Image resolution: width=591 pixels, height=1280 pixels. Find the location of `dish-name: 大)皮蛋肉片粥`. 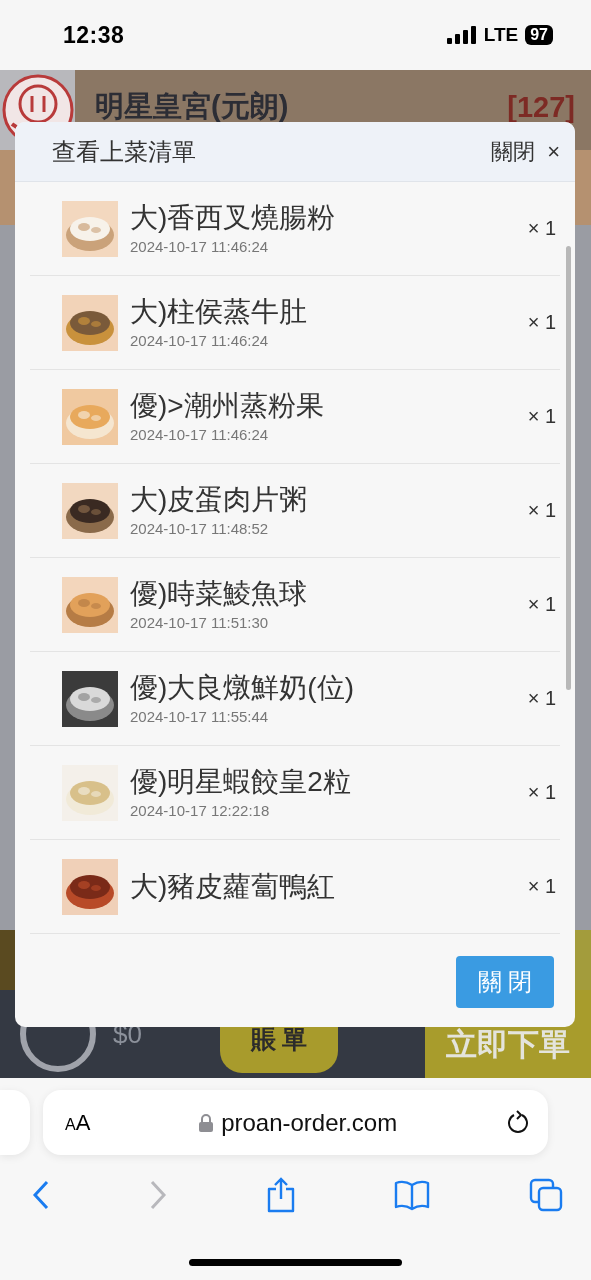

dish-name: 大)皮蛋肉片粥 is located at coordinates (219, 500).